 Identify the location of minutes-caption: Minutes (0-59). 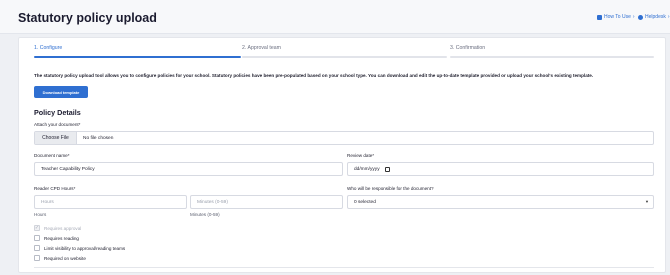
(205, 214).